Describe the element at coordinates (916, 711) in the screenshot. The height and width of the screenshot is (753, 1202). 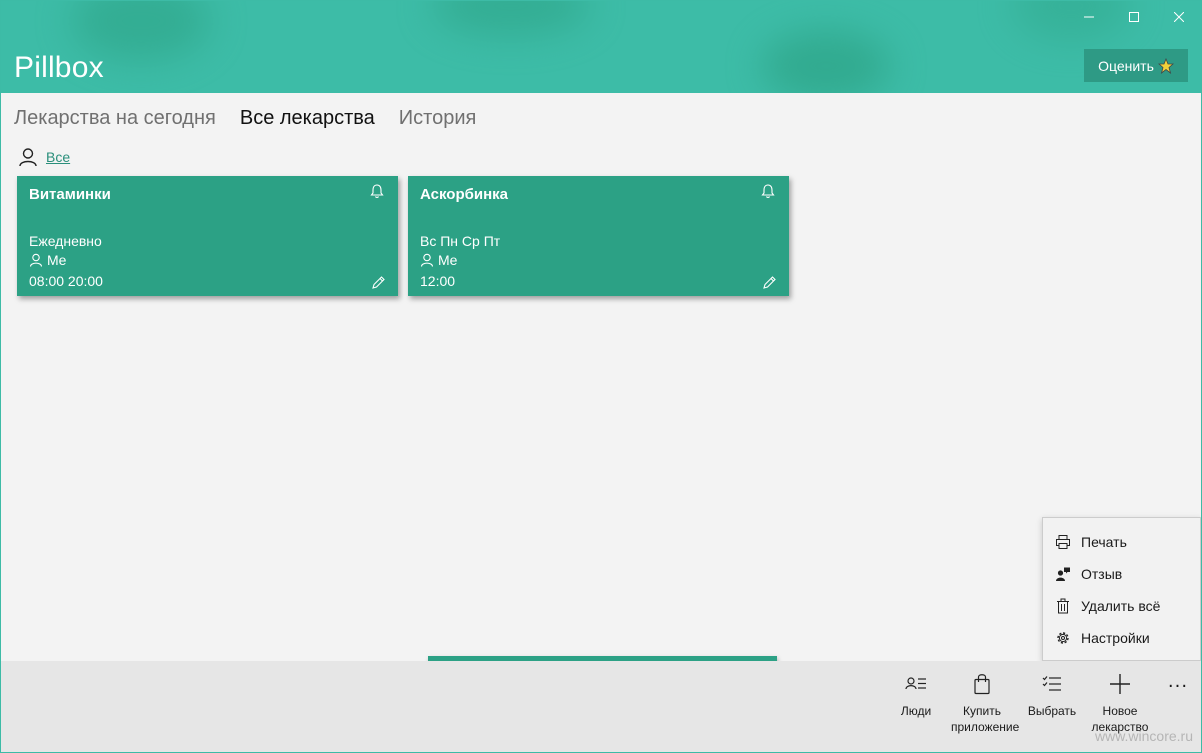
I see `people-label: Люди` at that location.